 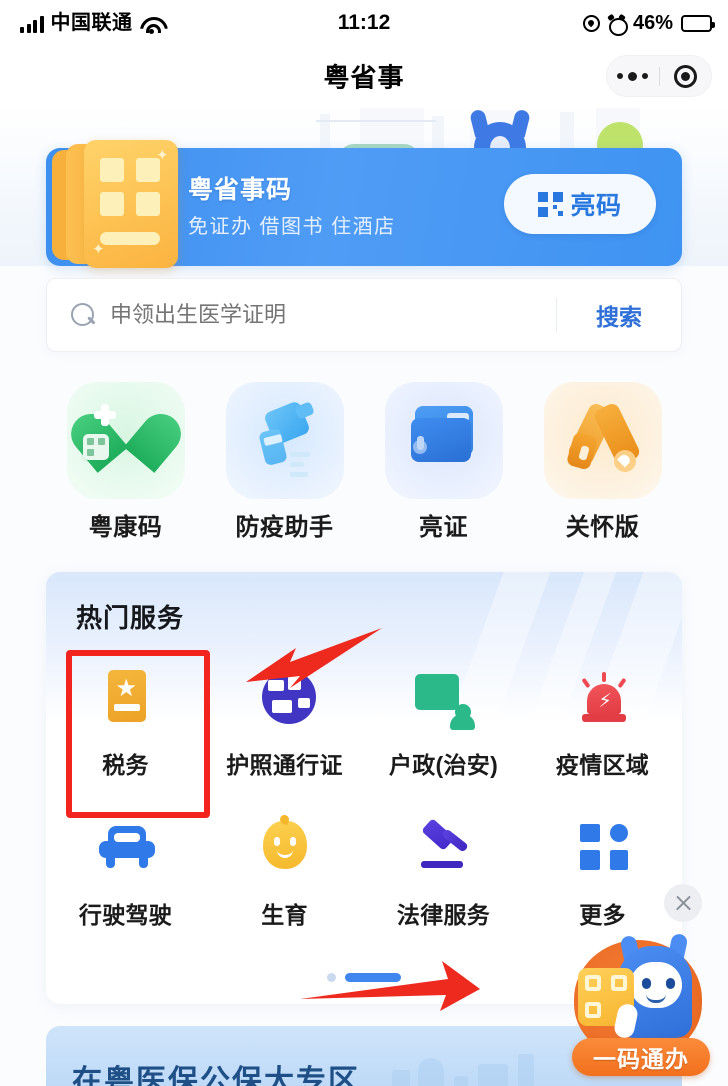 I want to click on hot-service-label: 法律服务, so click(x=443, y=915).